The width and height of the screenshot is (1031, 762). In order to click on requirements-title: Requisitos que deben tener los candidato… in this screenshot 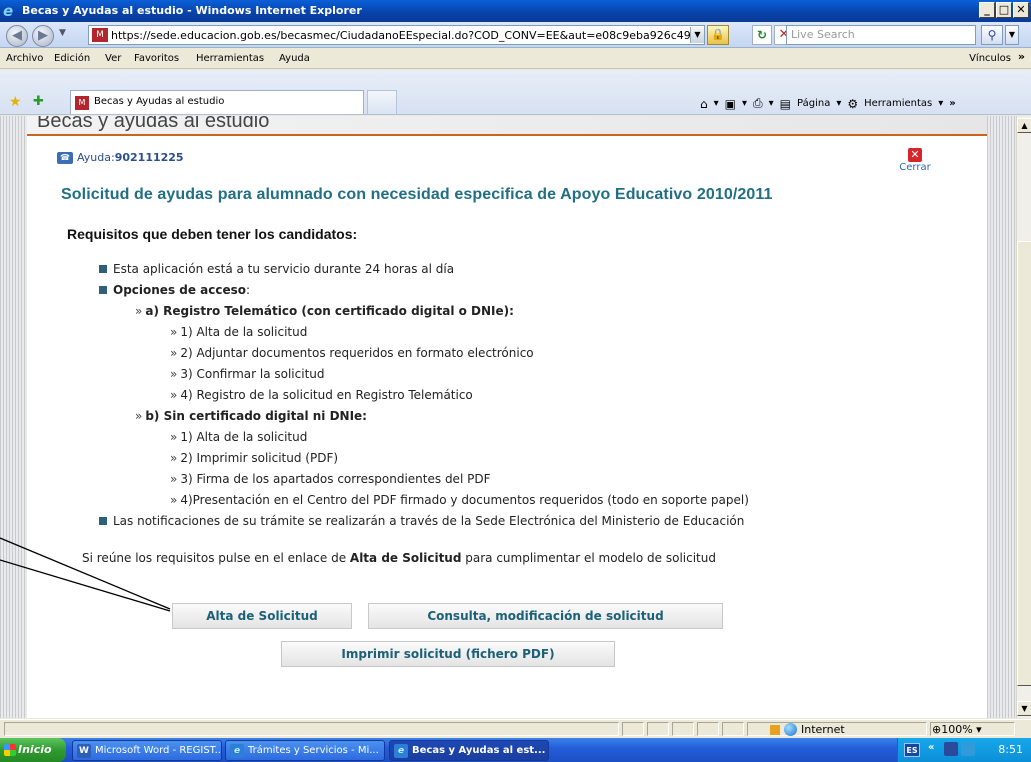, I will do `click(212, 234)`.